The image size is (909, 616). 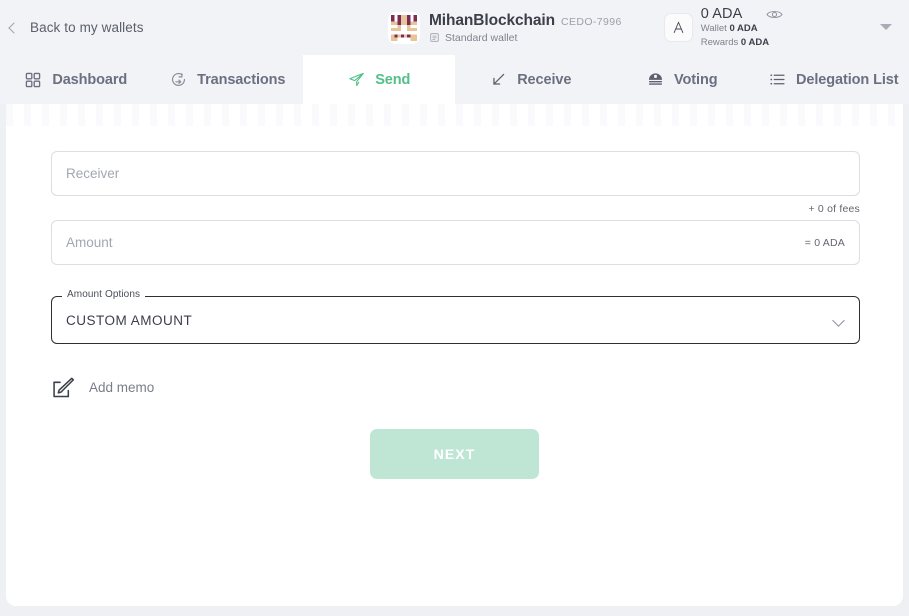 I want to click on tab-delegation-list: Delegation List, so click(x=833, y=79).